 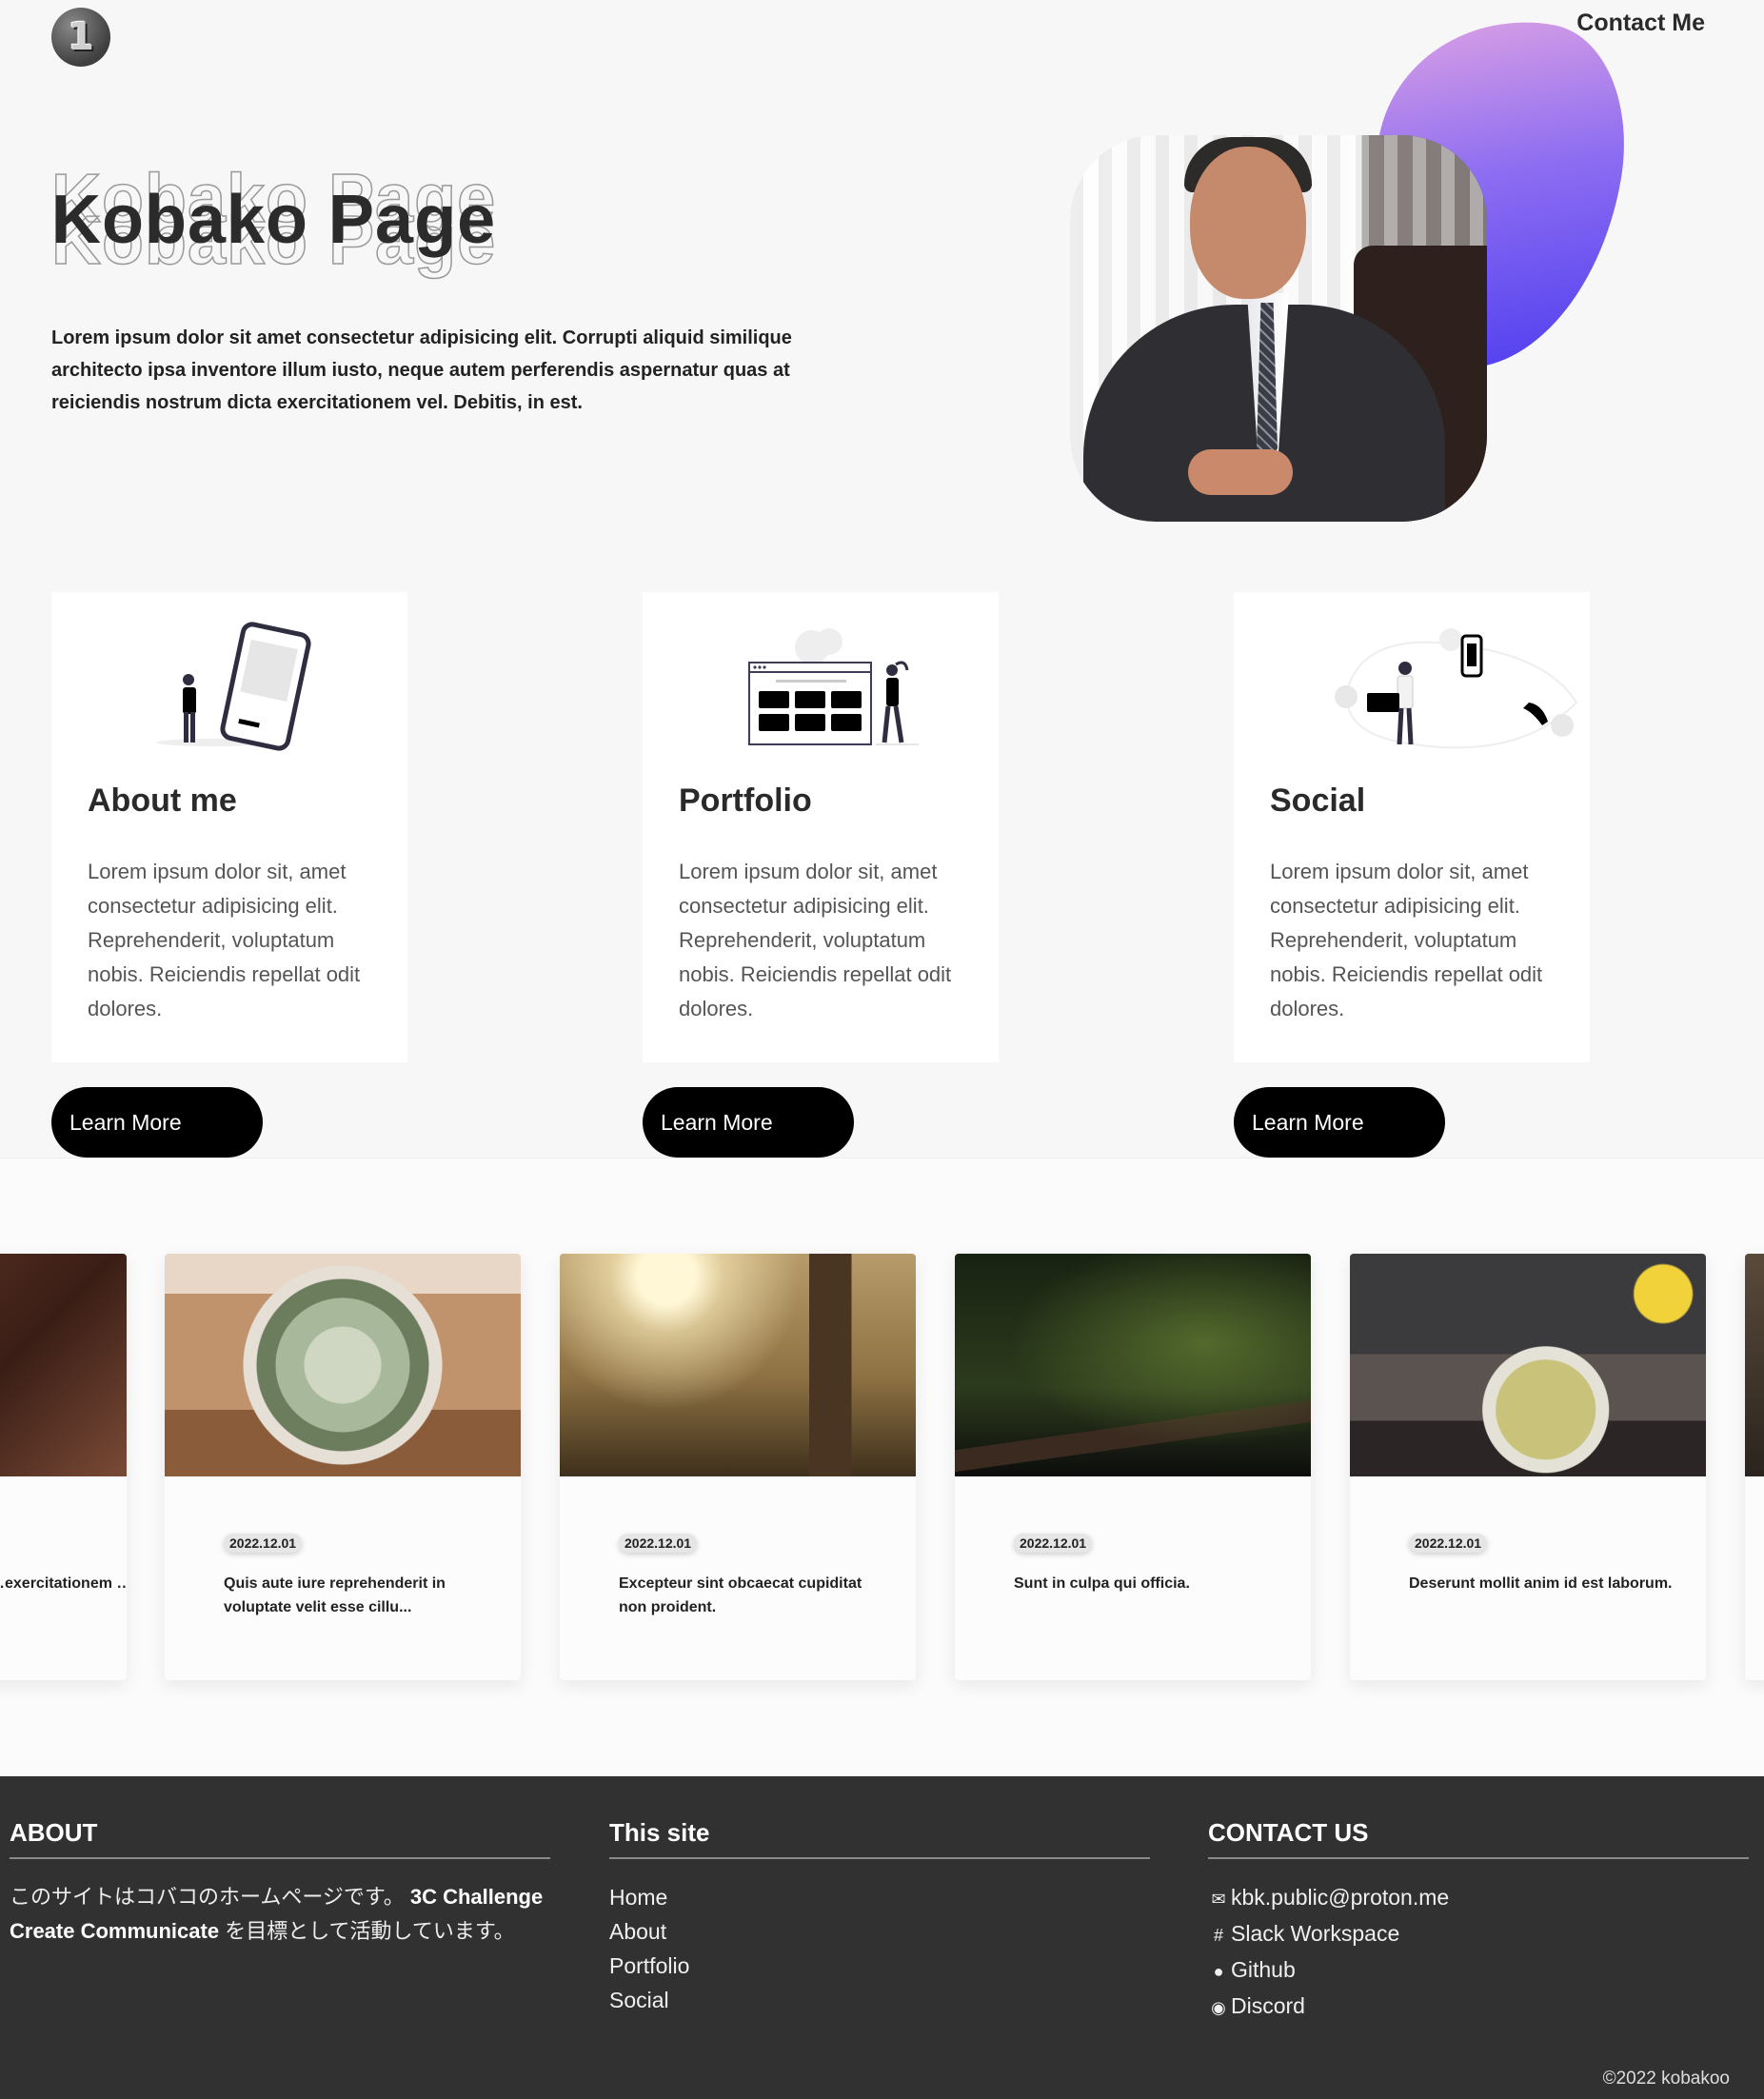 I want to click on footer-contact-heading: CONTACT US, so click(x=1478, y=1838).